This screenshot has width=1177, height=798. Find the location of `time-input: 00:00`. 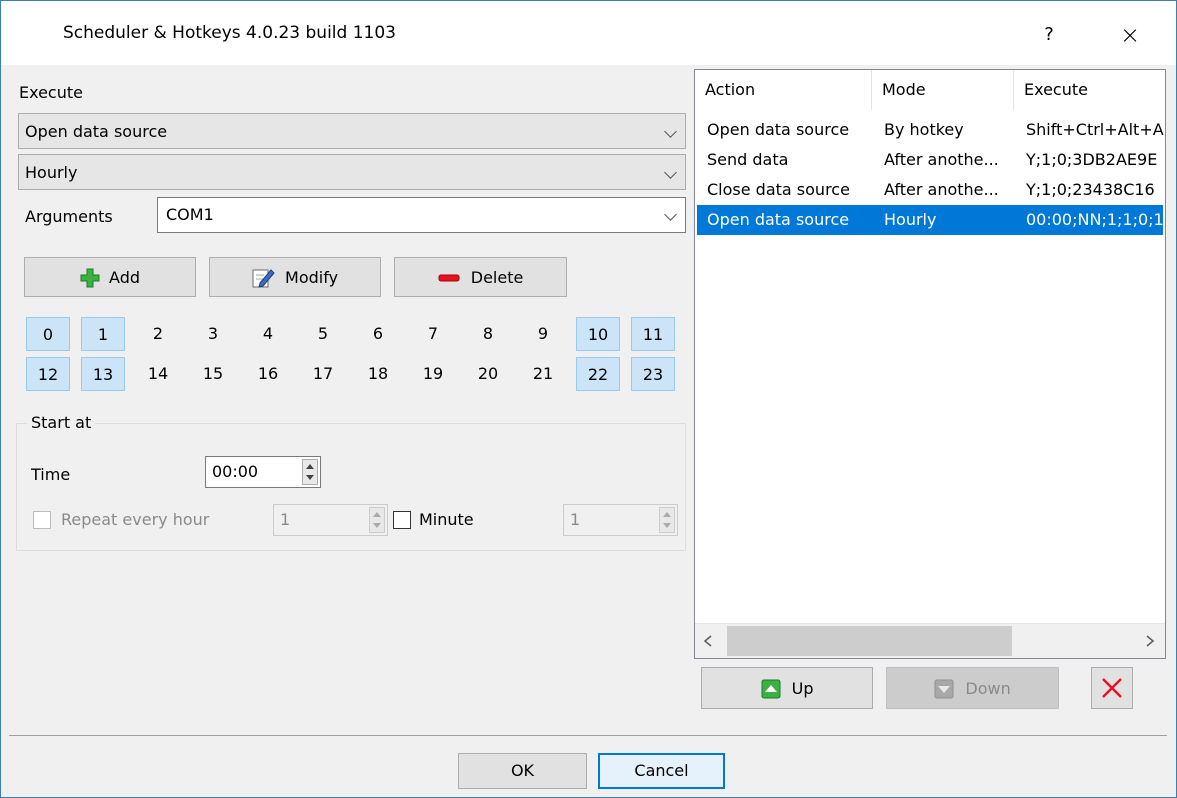

time-input: 00:00 is located at coordinates (263, 472).